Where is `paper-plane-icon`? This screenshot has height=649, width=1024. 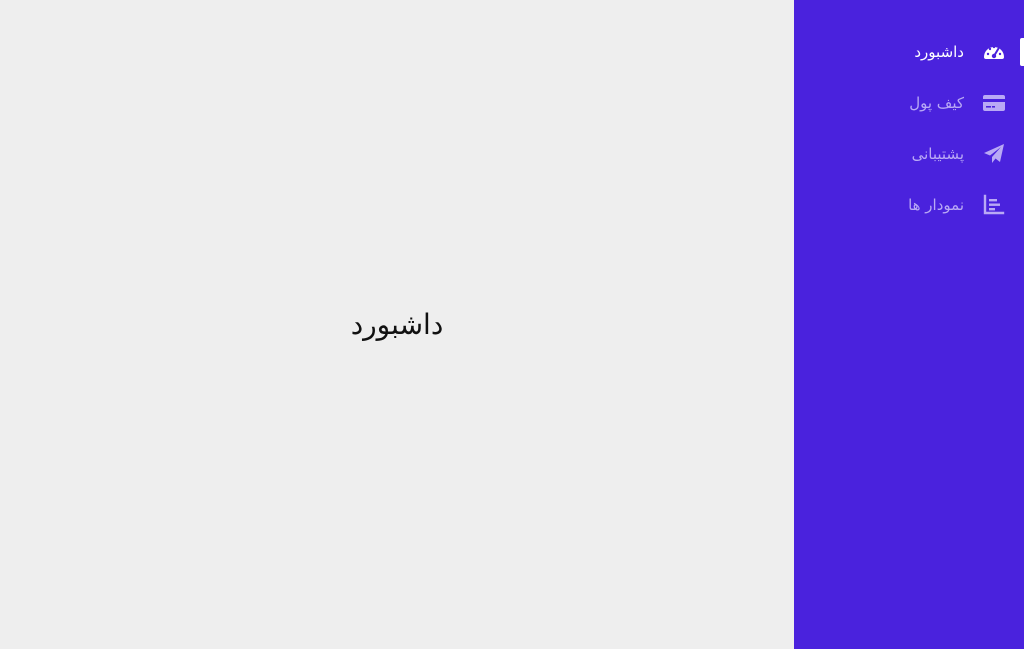 paper-plane-icon is located at coordinates (994, 154).